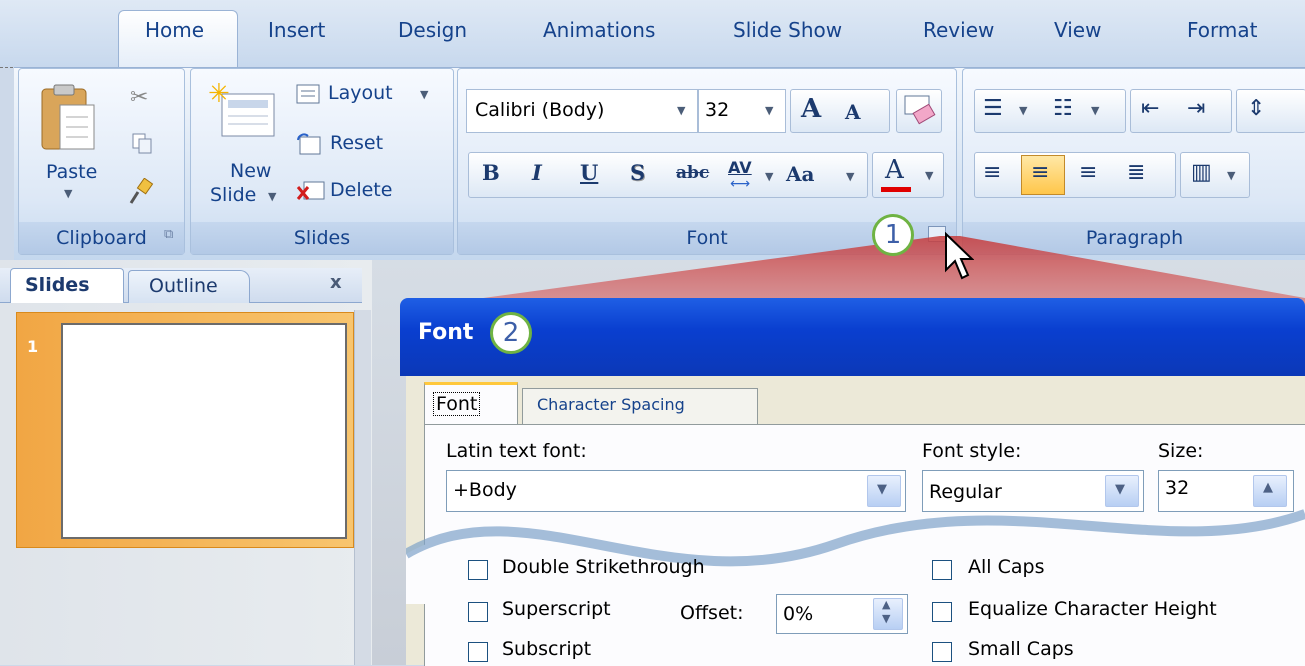 This screenshot has height=666, width=1305. Describe the element at coordinates (800, 174) in the screenshot. I see `change-case-button: Aa` at that location.